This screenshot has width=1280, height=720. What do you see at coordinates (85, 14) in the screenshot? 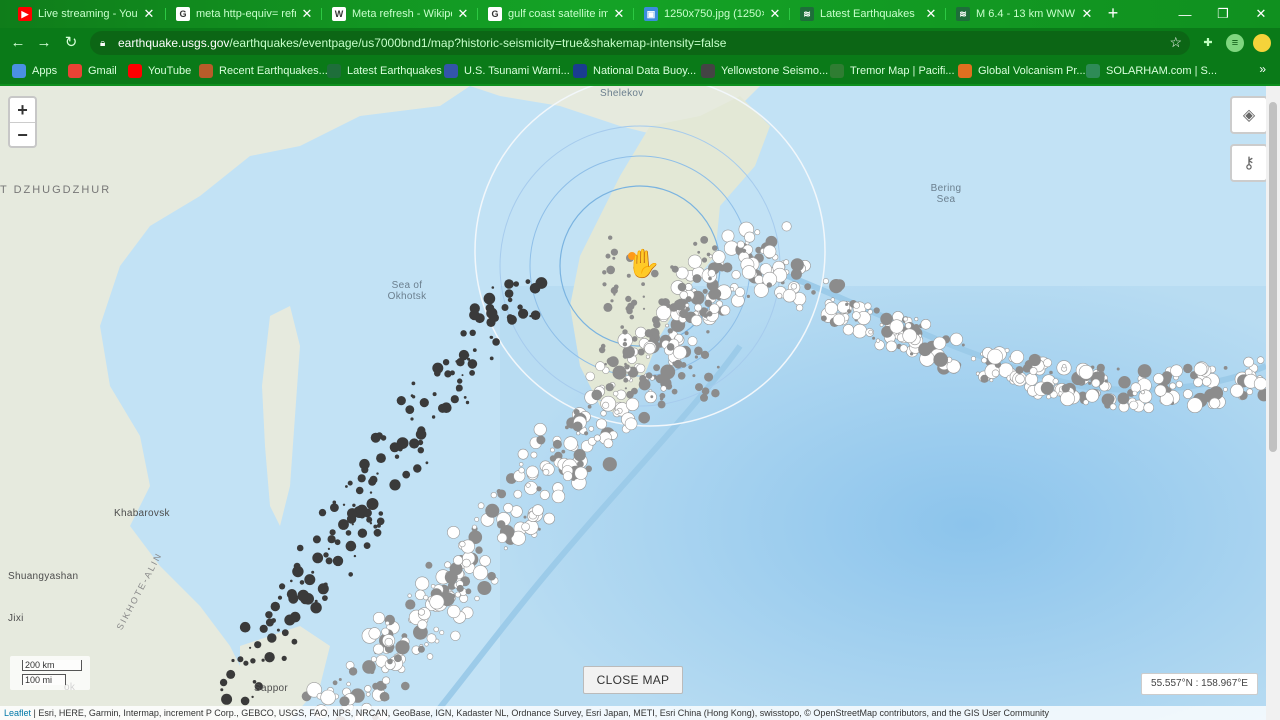
I see `tab-1: ▶ Live streaming - YouTu ✕` at bounding box center [85, 14].